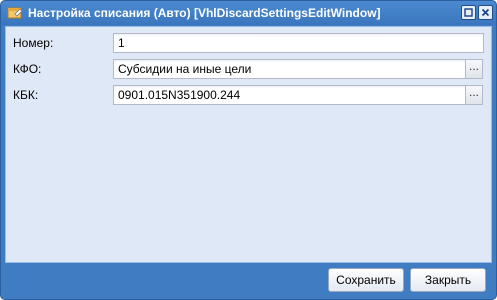 The image size is (497, 300). What do you see at coordinates (289, 95) in the screenshot?
I see `kbk-field: 0901.015N351900.244` at bounding box center [289, 95].